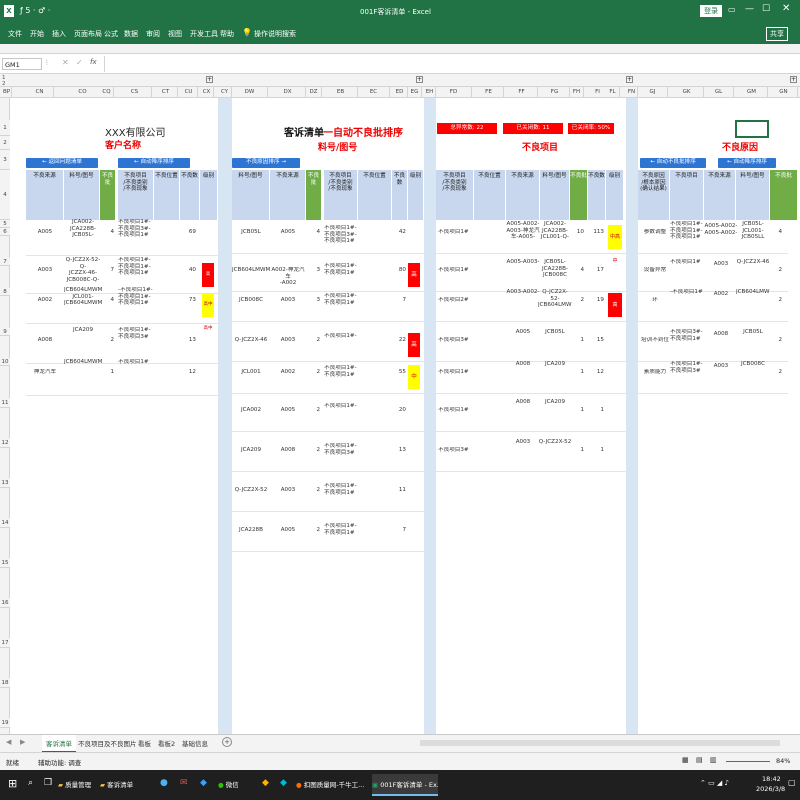 The width and height of the screenshot is (800, 800). What do you see at coordinates (204, 34) in the screenshot?
I see `tab-developer: 开发工具` at bounding box center [204, 34].